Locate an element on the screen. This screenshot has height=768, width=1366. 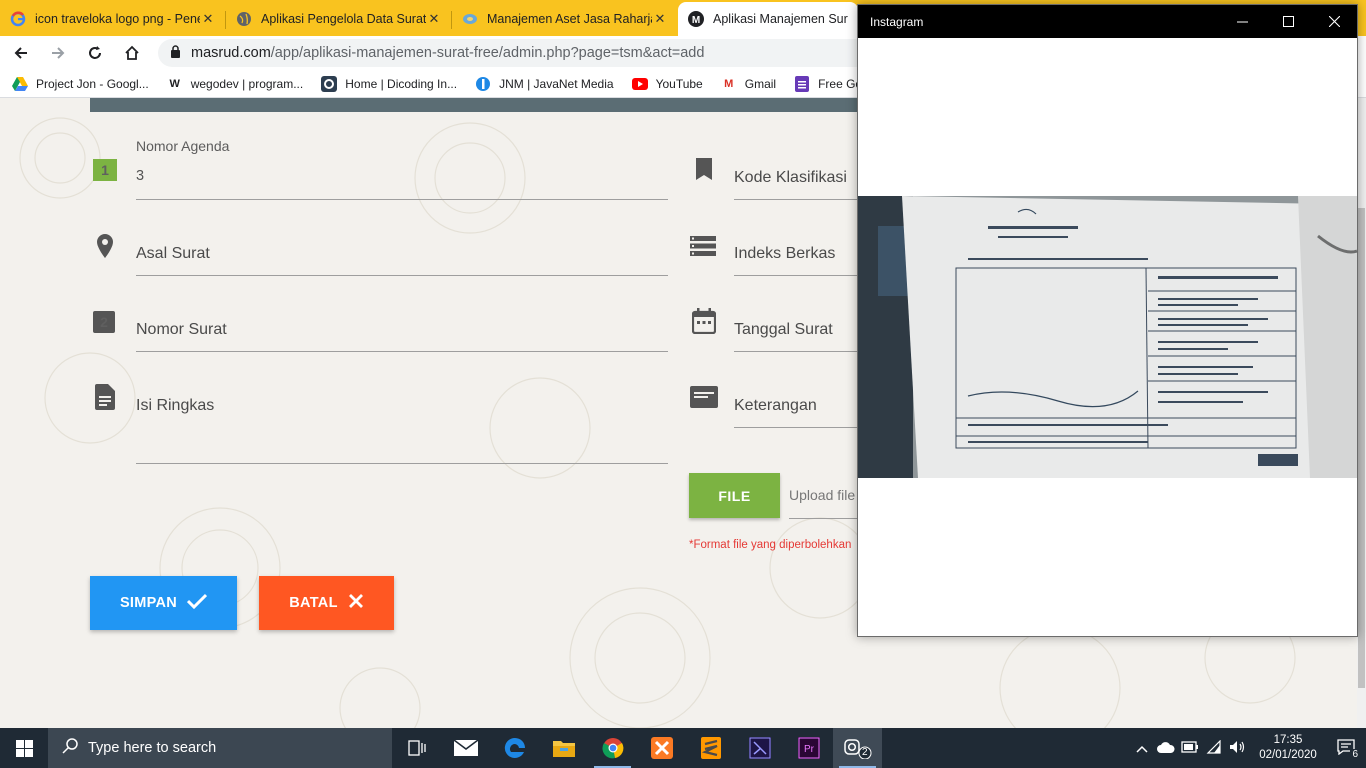
reload-icon is located at coordinates (95, 53).